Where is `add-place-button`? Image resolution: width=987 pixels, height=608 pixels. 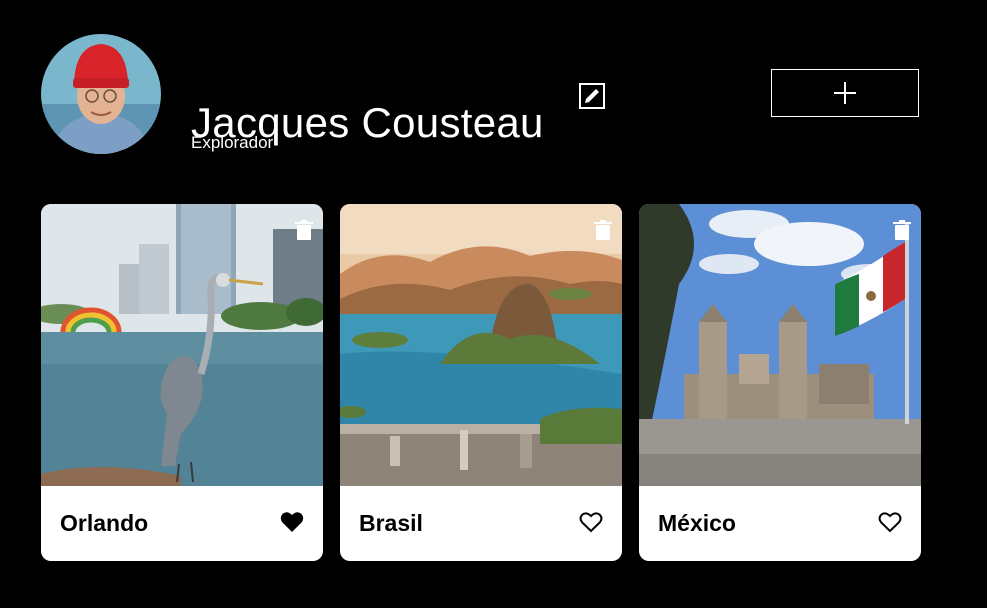 add-place-button is located at coordinates (845, 93).